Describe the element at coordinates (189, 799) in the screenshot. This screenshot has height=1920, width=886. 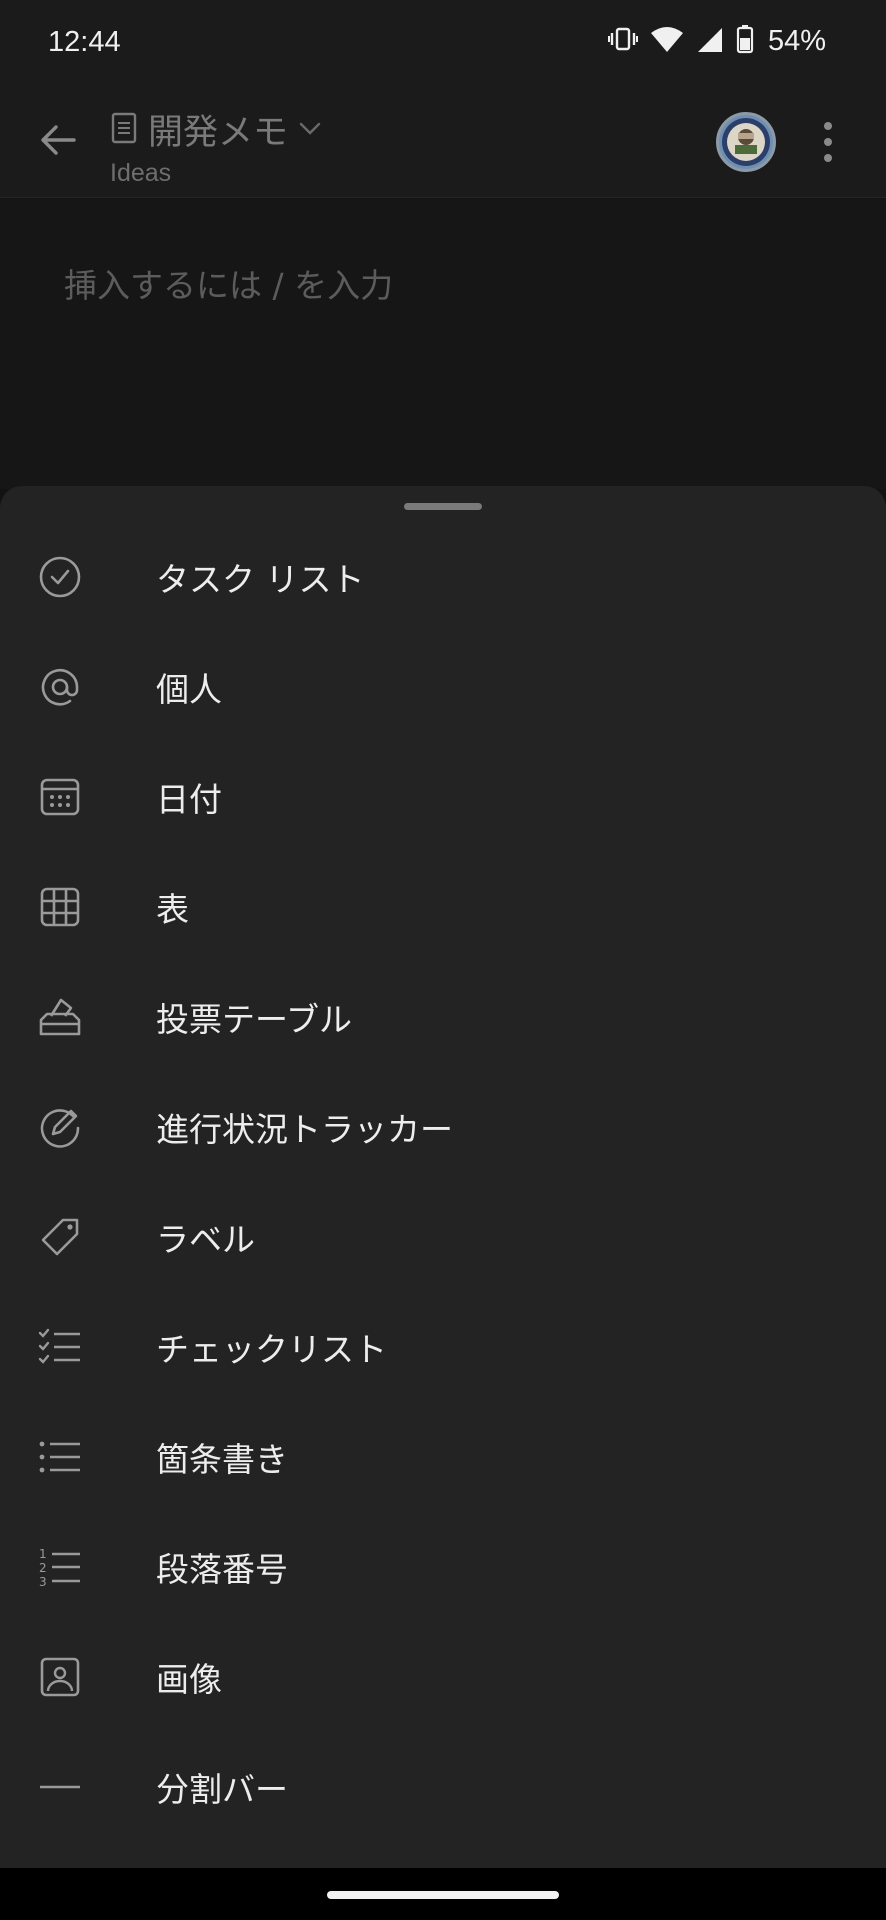
I see `menu-item-label: 日付` at that location.